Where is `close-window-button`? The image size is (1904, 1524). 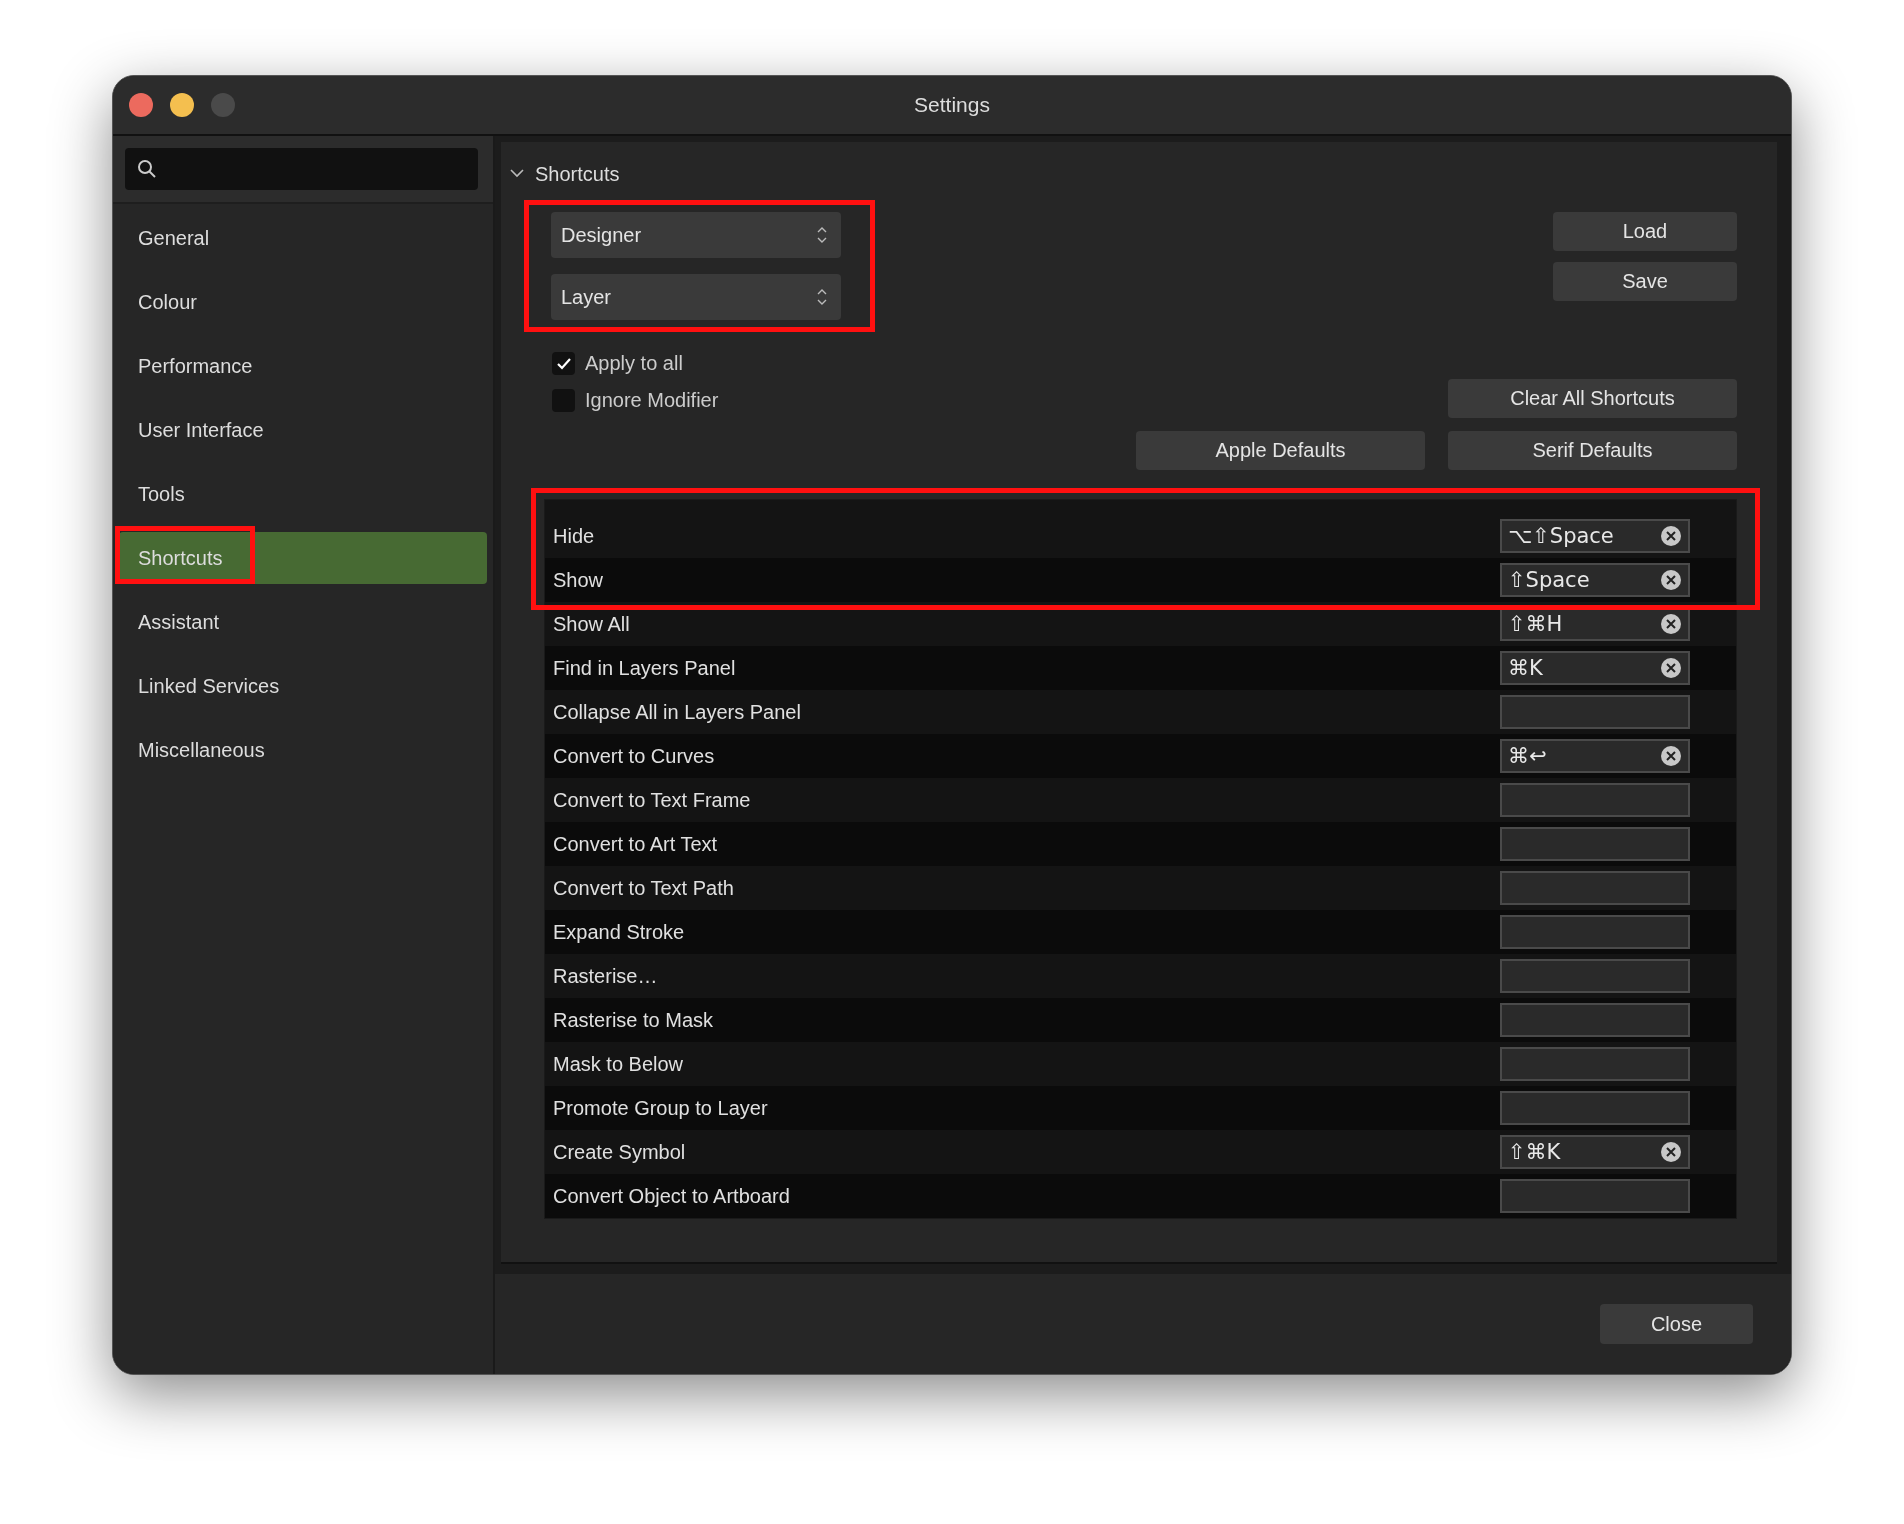 close-window-button is located at coordinates (141, 105).